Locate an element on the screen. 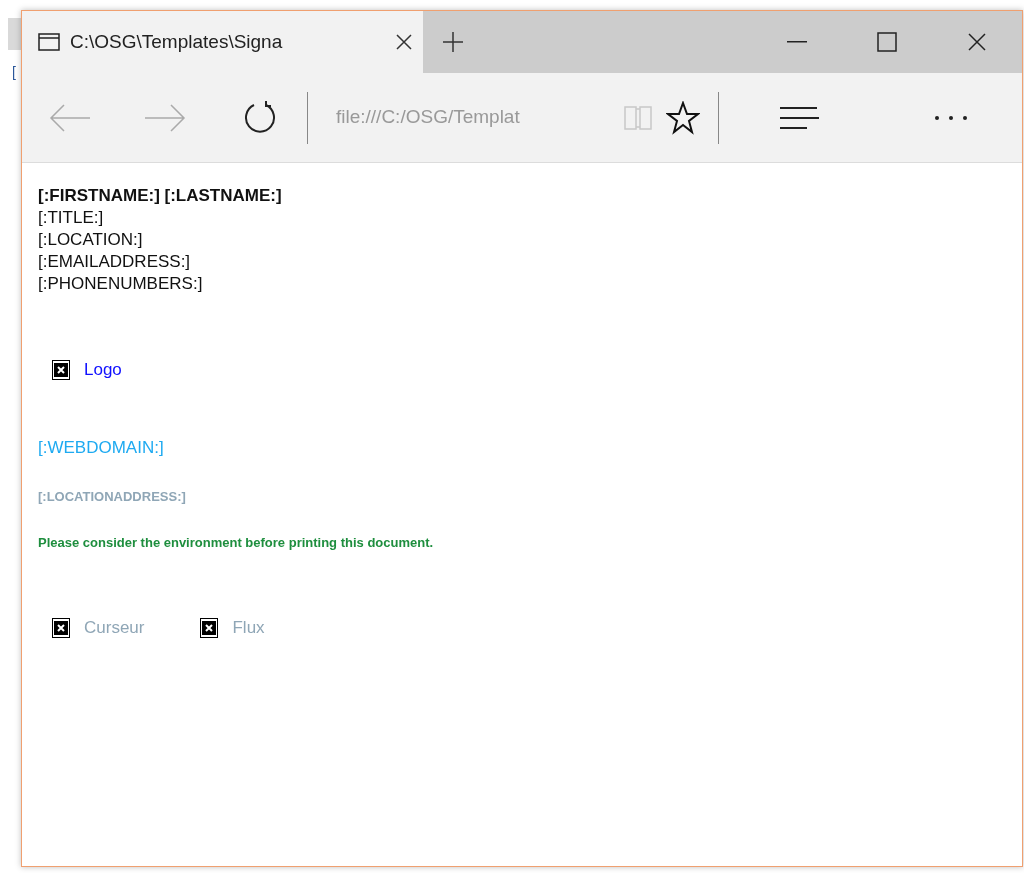 The image size is (1024, 873). print-notice: Please consider the environment before printing this document. is located at coordinates (236, 542).